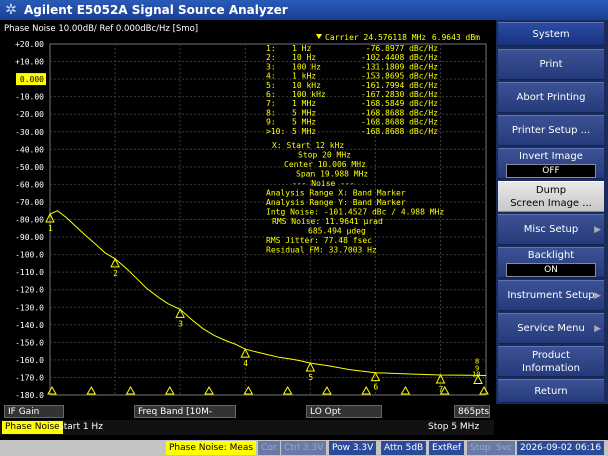 The height and width of the screenshot is (456, 608). Describe the element at coordinates (271, 122) in the screenshot. I see `marker-table-id: 9:` at that location.